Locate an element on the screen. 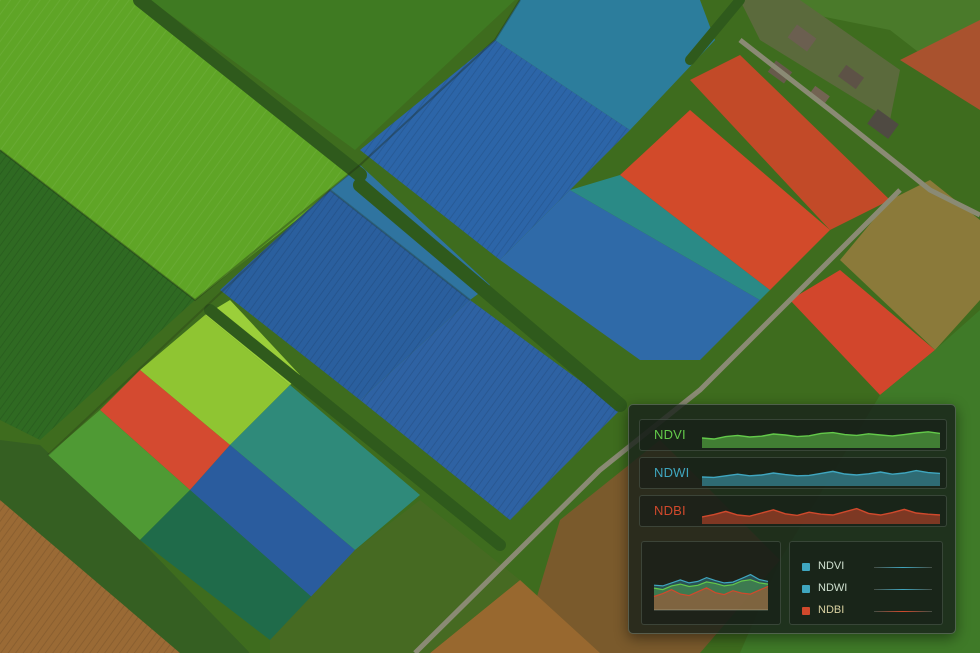  spectral-index-panel: NDVI NDWI NDBI NDVI NDWI NDBI is located at coordinates (792, 519).